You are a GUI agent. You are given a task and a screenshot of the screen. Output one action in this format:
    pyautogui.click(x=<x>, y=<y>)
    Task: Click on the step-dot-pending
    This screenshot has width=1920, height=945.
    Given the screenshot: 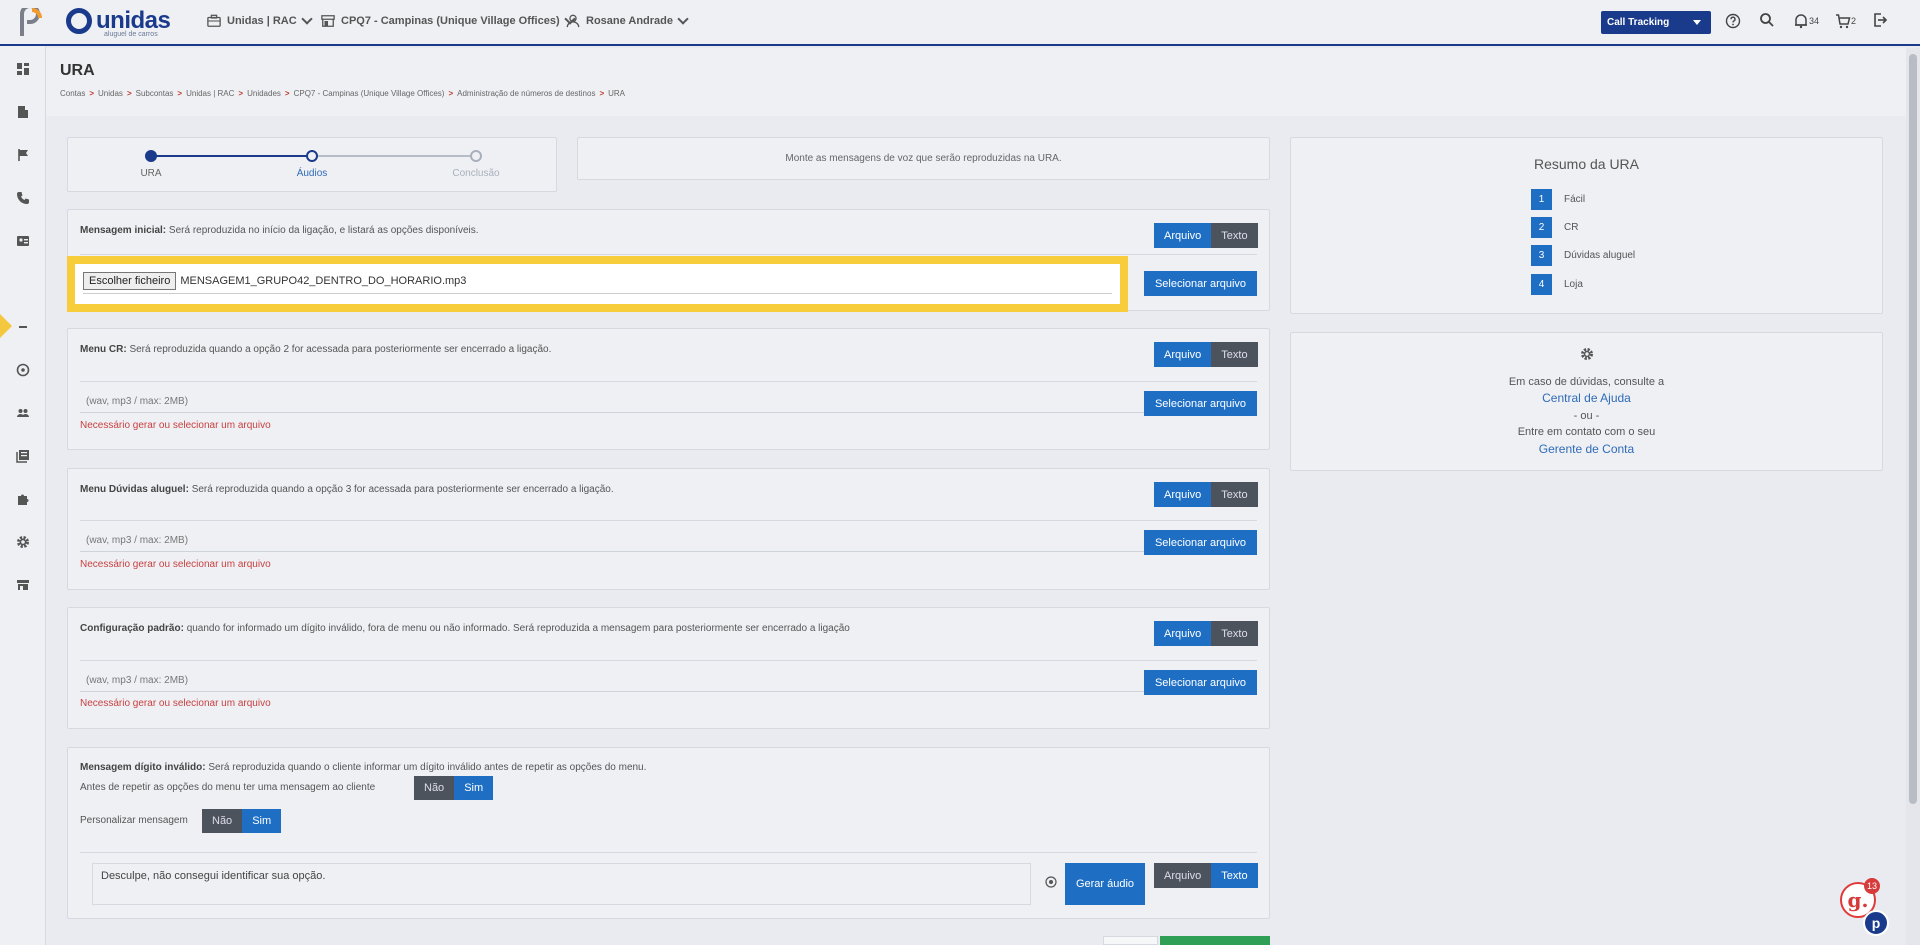 What is the action you would take?
    pyautogui.click(x=476, y=156)
    